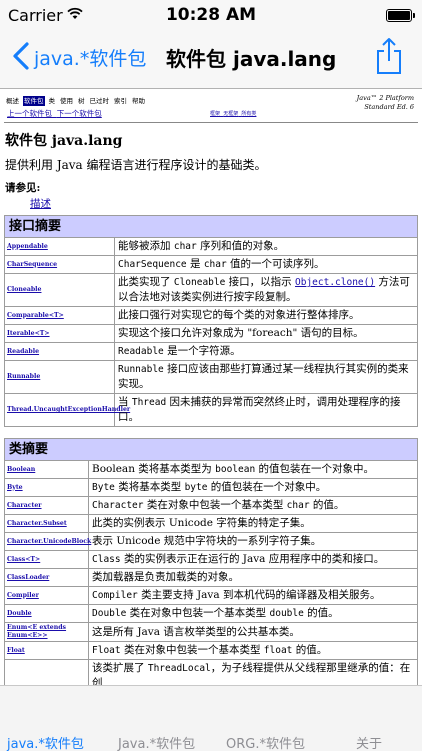  I want to click on class-description: Boolean 类将基本类型为 boolean 的值包装在一个对象中。, so click(253, 469).